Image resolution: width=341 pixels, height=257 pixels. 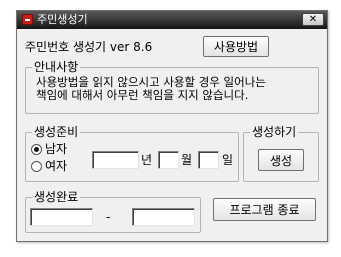 I want to click on prep-group: 생성준비 남자 여자 년 월 일, so click(x=132, y=153).